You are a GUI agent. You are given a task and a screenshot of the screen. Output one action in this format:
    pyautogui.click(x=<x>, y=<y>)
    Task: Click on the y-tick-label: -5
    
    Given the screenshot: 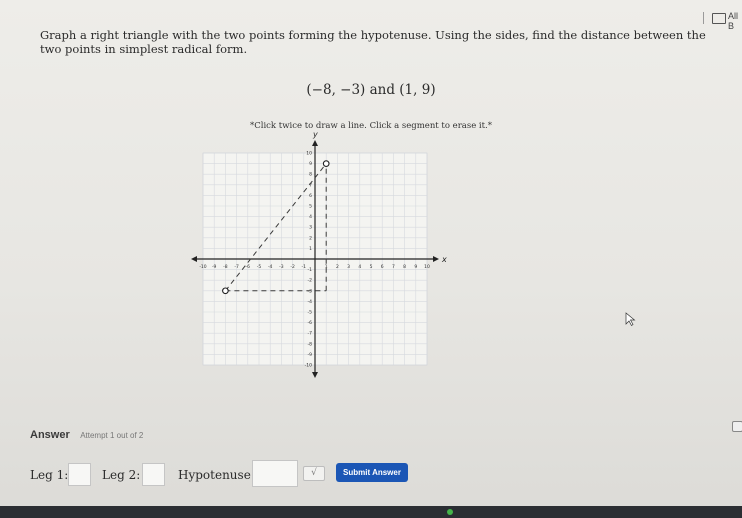 What is the action you would take?
    pyautogui.click(x=310, y=313)
    